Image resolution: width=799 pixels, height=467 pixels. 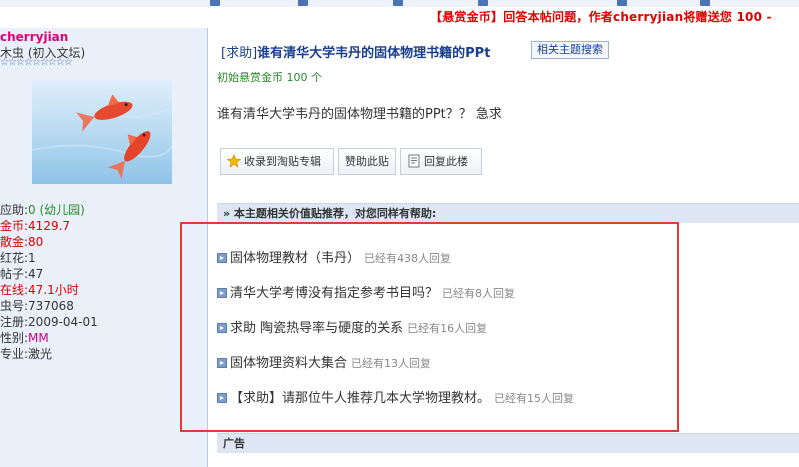 I want to click on list-item: 求助 陶瓷热导率与硬度的关系 已经有16人回复, so click(x=352, y=326).